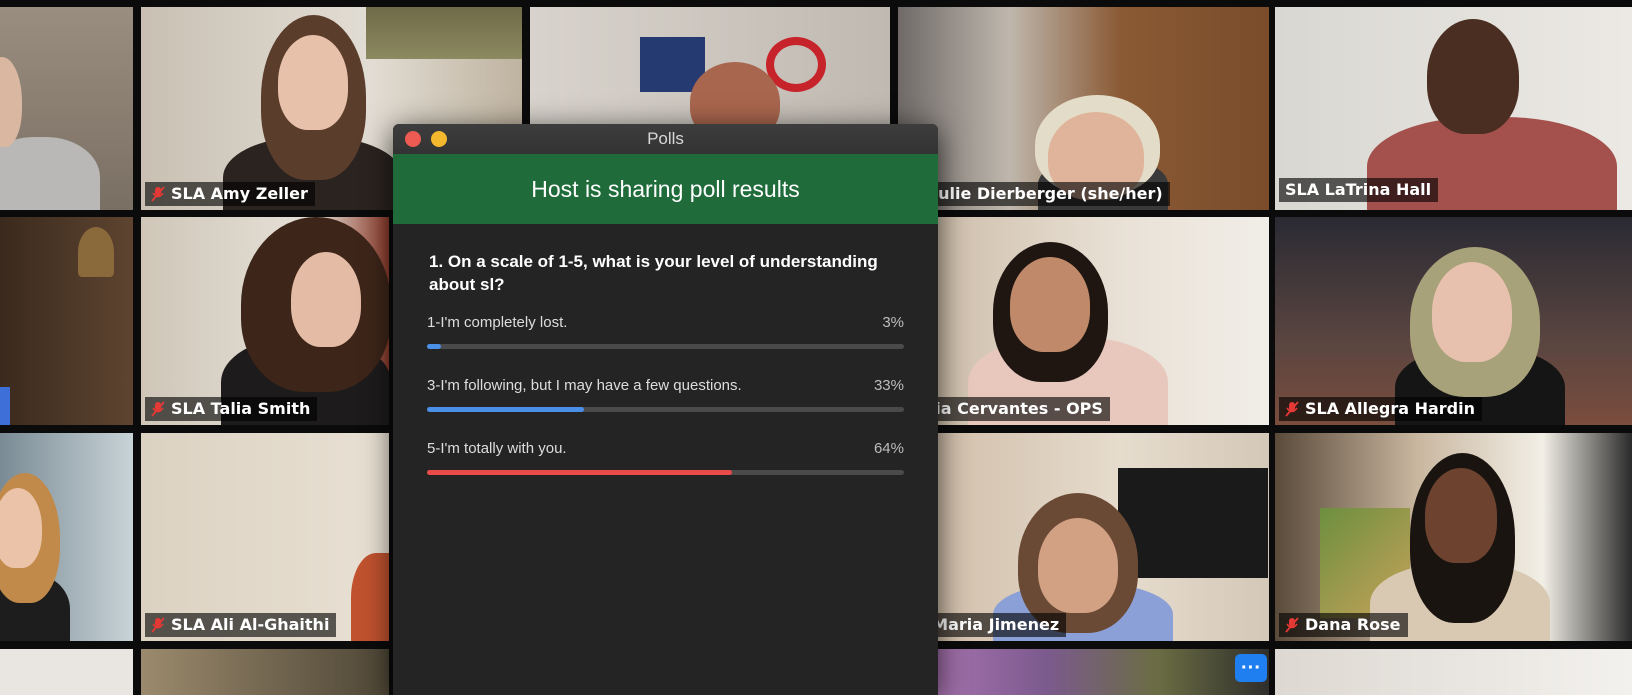  Describe the element at coordinates (231, 409) in the screenshot. I see `participant-name-tag: SLA Talia Smith` at that location.